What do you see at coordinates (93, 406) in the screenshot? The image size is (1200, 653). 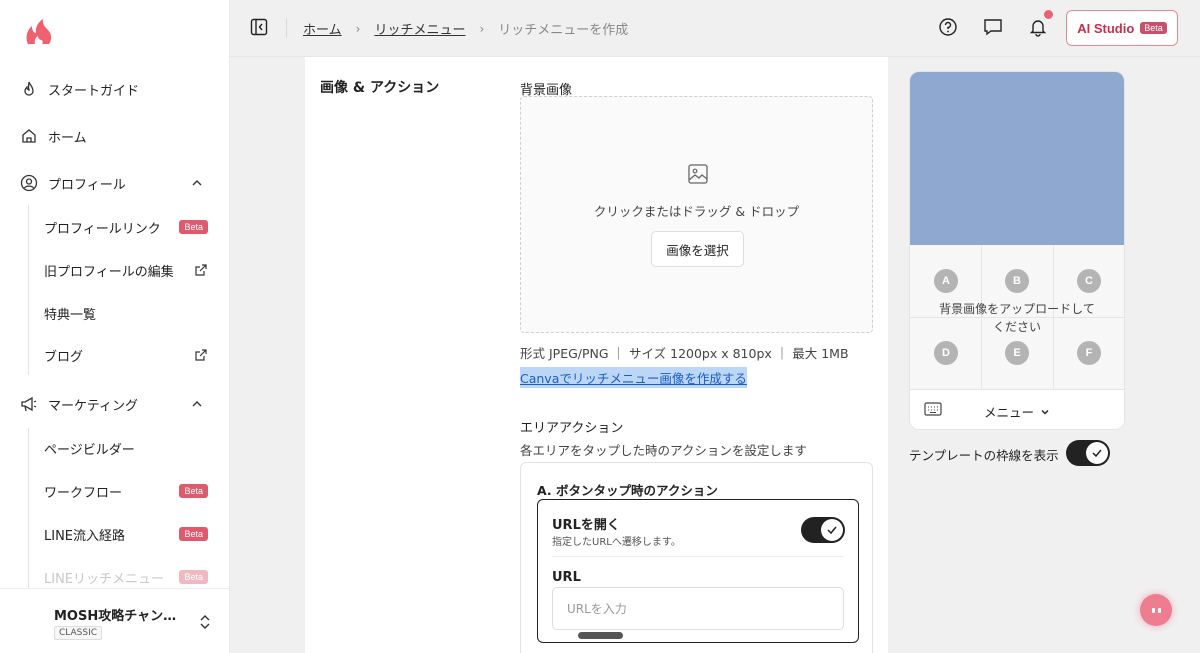 I see `sidebar-item-label: マーケティング` at bounding box center [93, 406].